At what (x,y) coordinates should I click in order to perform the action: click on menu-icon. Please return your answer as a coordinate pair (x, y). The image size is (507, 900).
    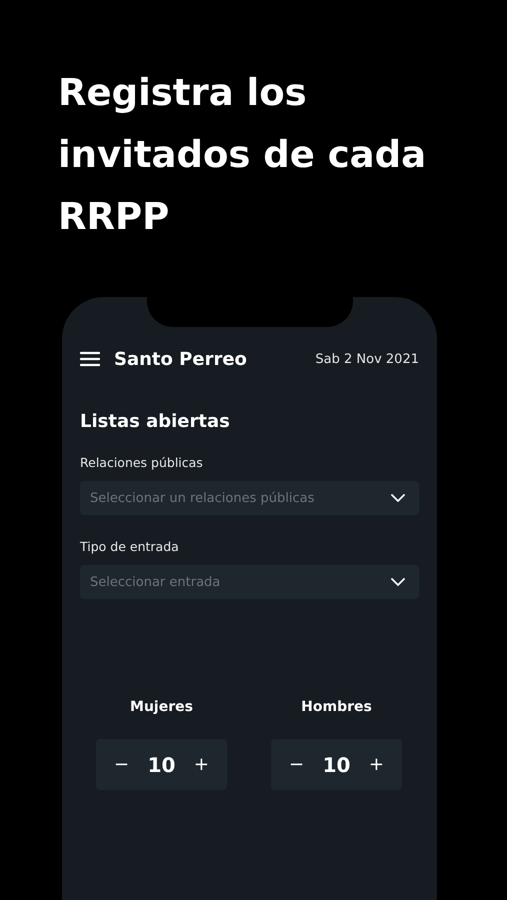
    Looking at the image, I should click on (90, 359).